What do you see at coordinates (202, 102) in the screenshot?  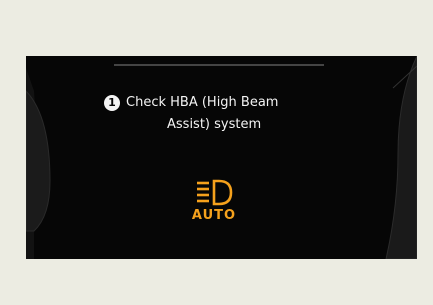 I see `warning-text-line-1: Check HBA (High Beam` at bounding box center [202, 102].